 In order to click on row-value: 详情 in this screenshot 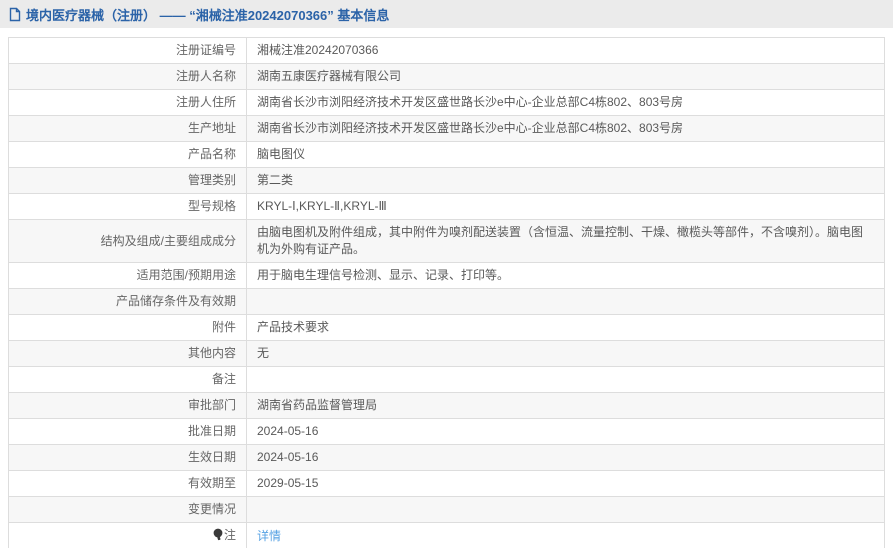, I will do `click(565, 535)`.